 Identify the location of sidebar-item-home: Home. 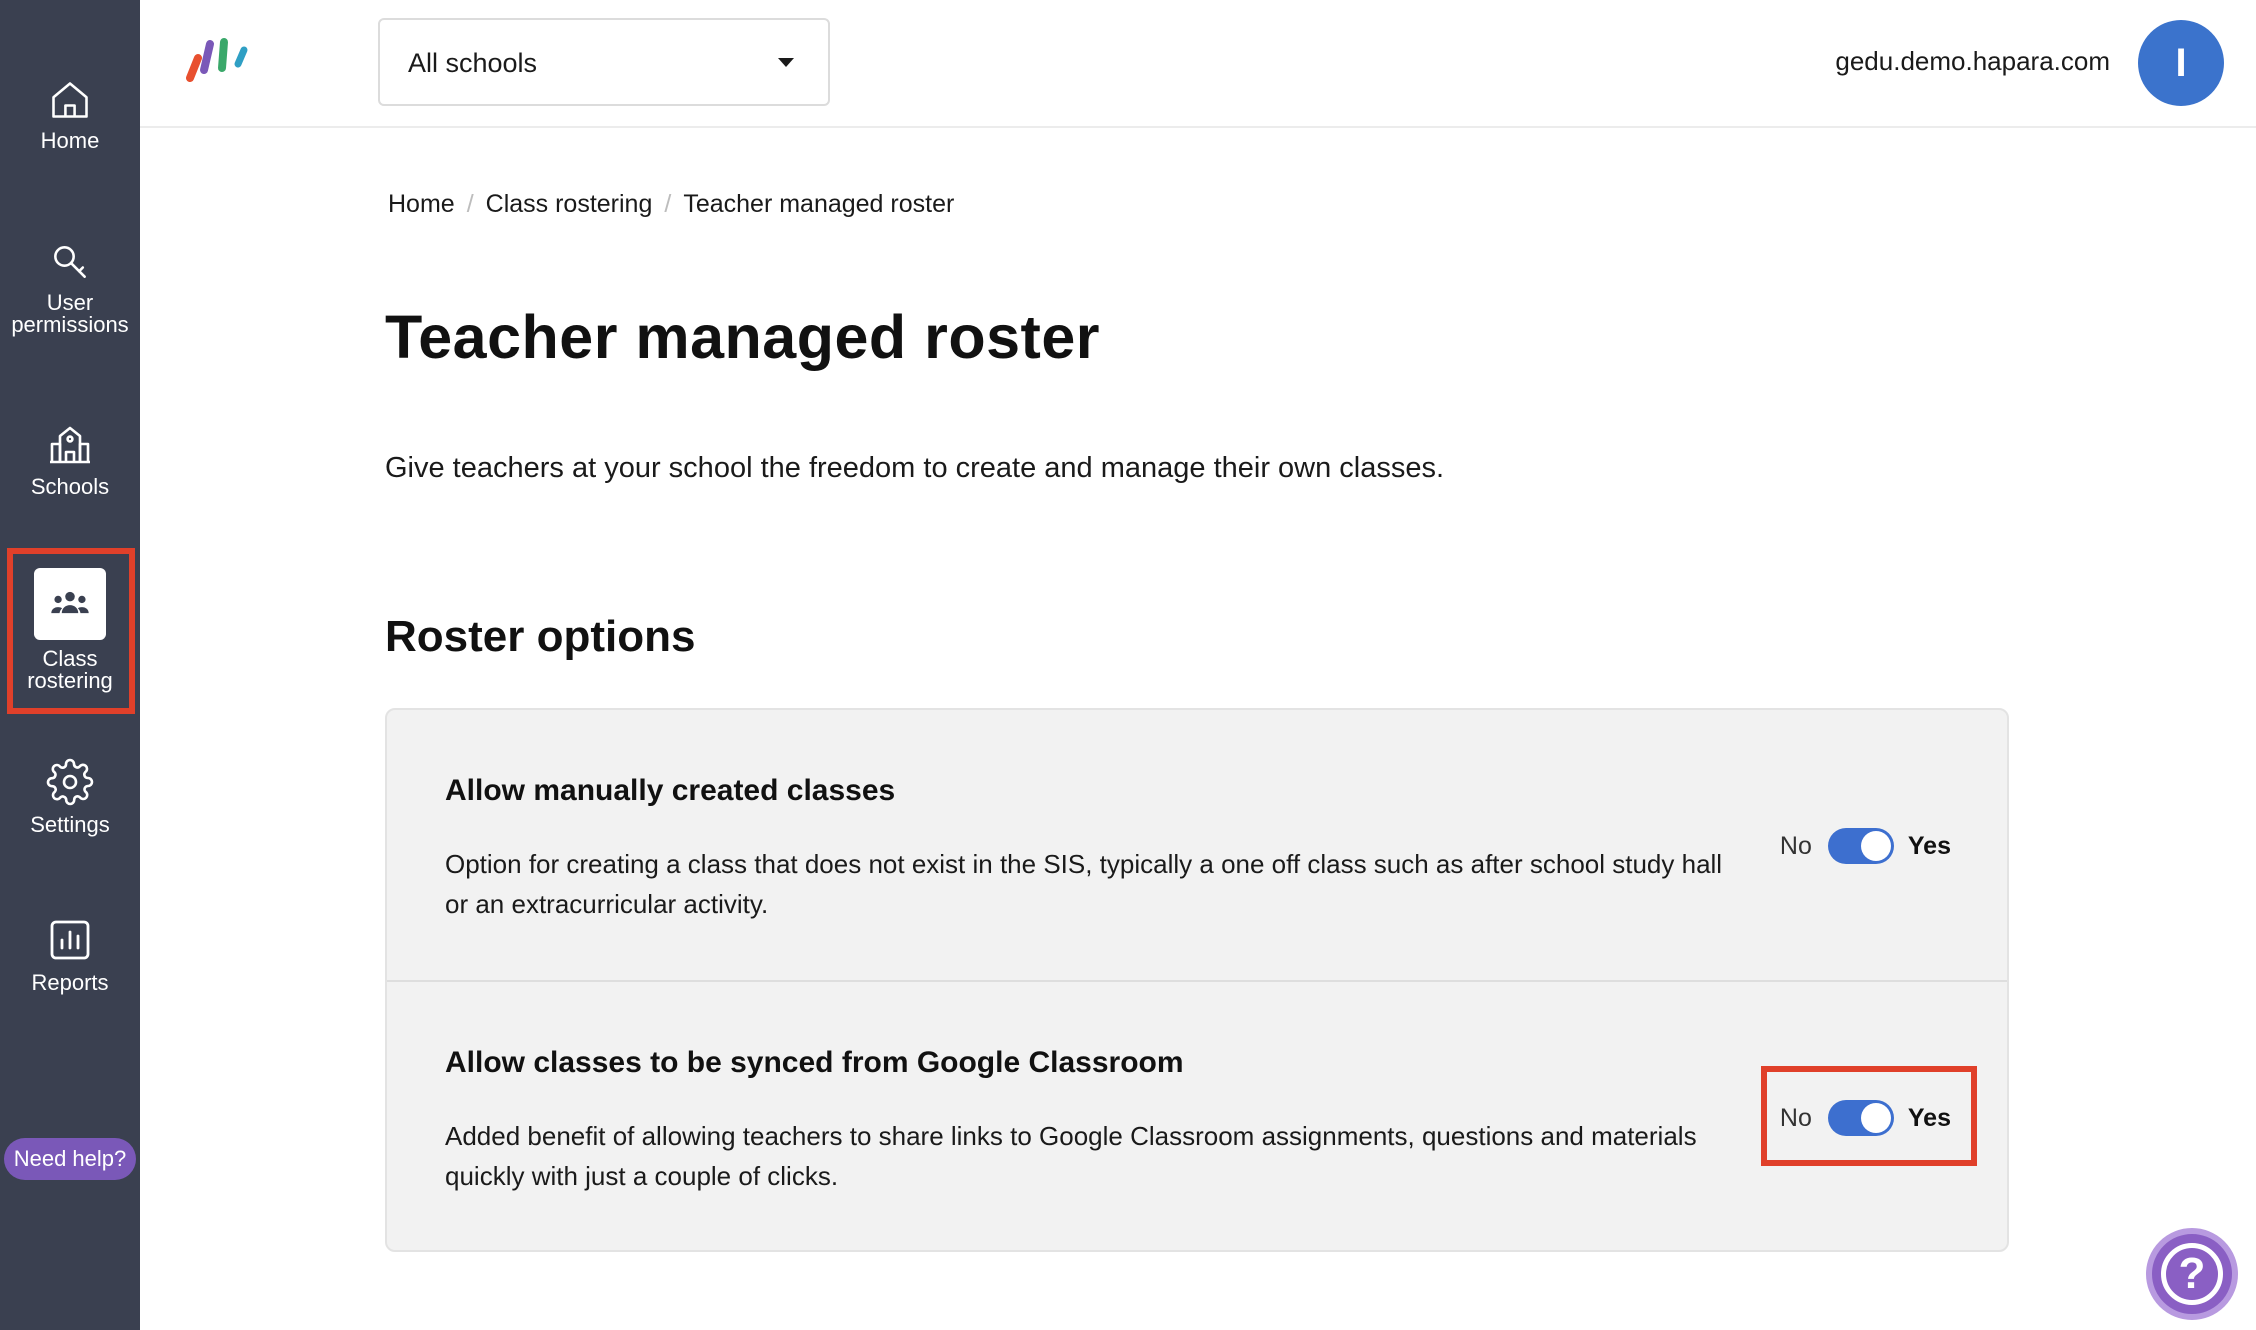
(70, 115).